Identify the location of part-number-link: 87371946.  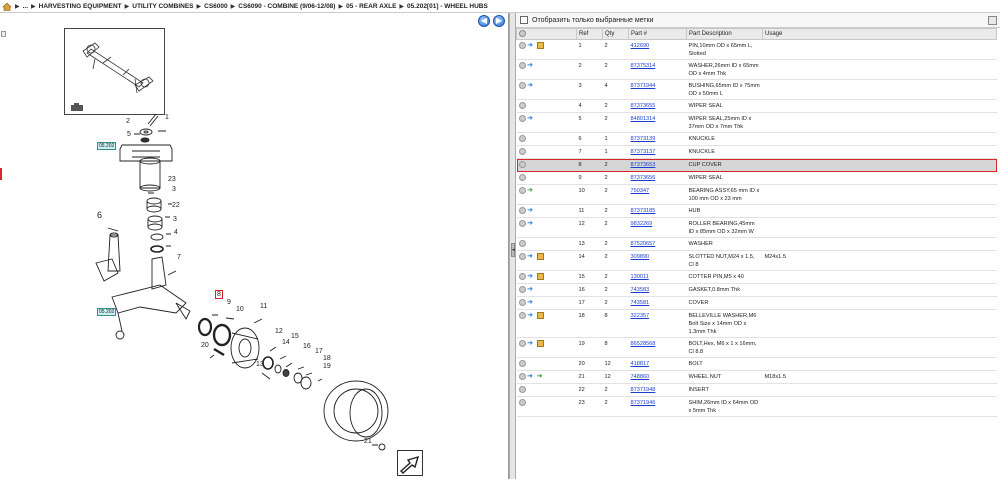
(643, 403).